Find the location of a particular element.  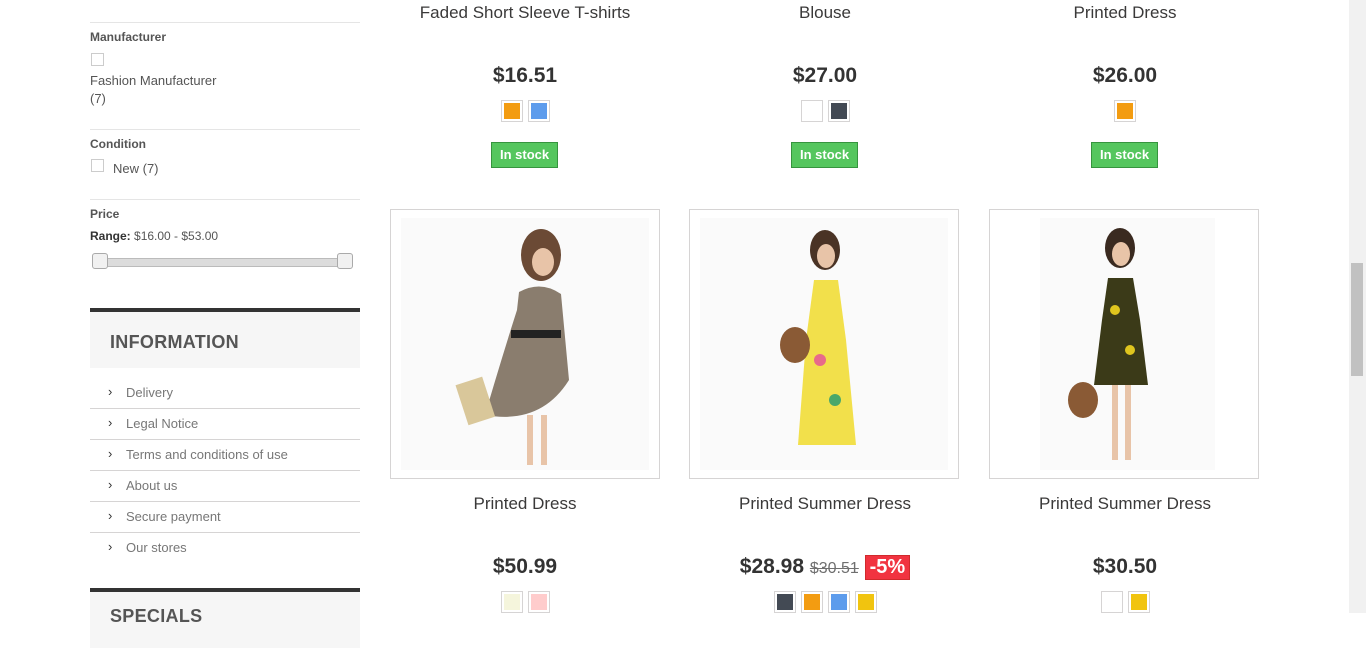

product-price: $26.00 is located at coordinates (1125, 75).